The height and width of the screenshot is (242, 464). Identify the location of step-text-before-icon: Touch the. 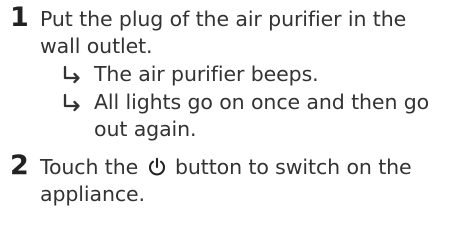
(89, 167).